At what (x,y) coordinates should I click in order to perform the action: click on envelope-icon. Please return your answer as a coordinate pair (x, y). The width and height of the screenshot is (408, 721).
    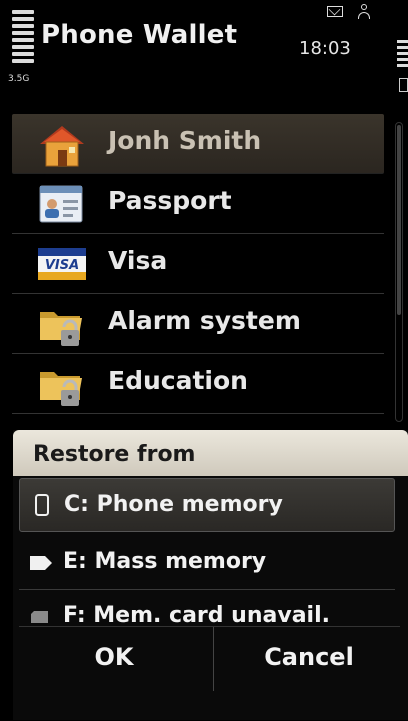
    Looking at the image, I should click on (335, 11).